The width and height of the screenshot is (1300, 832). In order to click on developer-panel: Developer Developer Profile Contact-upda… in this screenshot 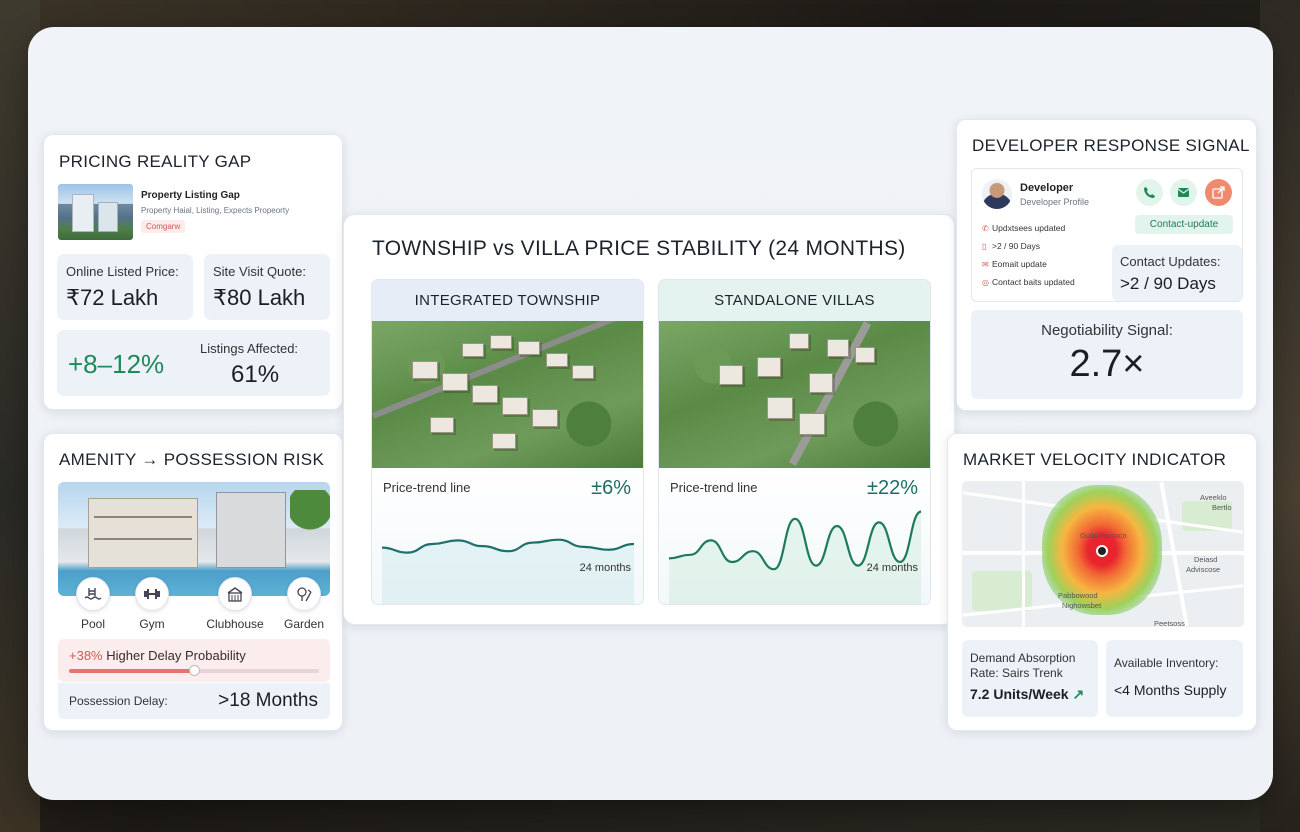, I will do `click(1107, 235)`.